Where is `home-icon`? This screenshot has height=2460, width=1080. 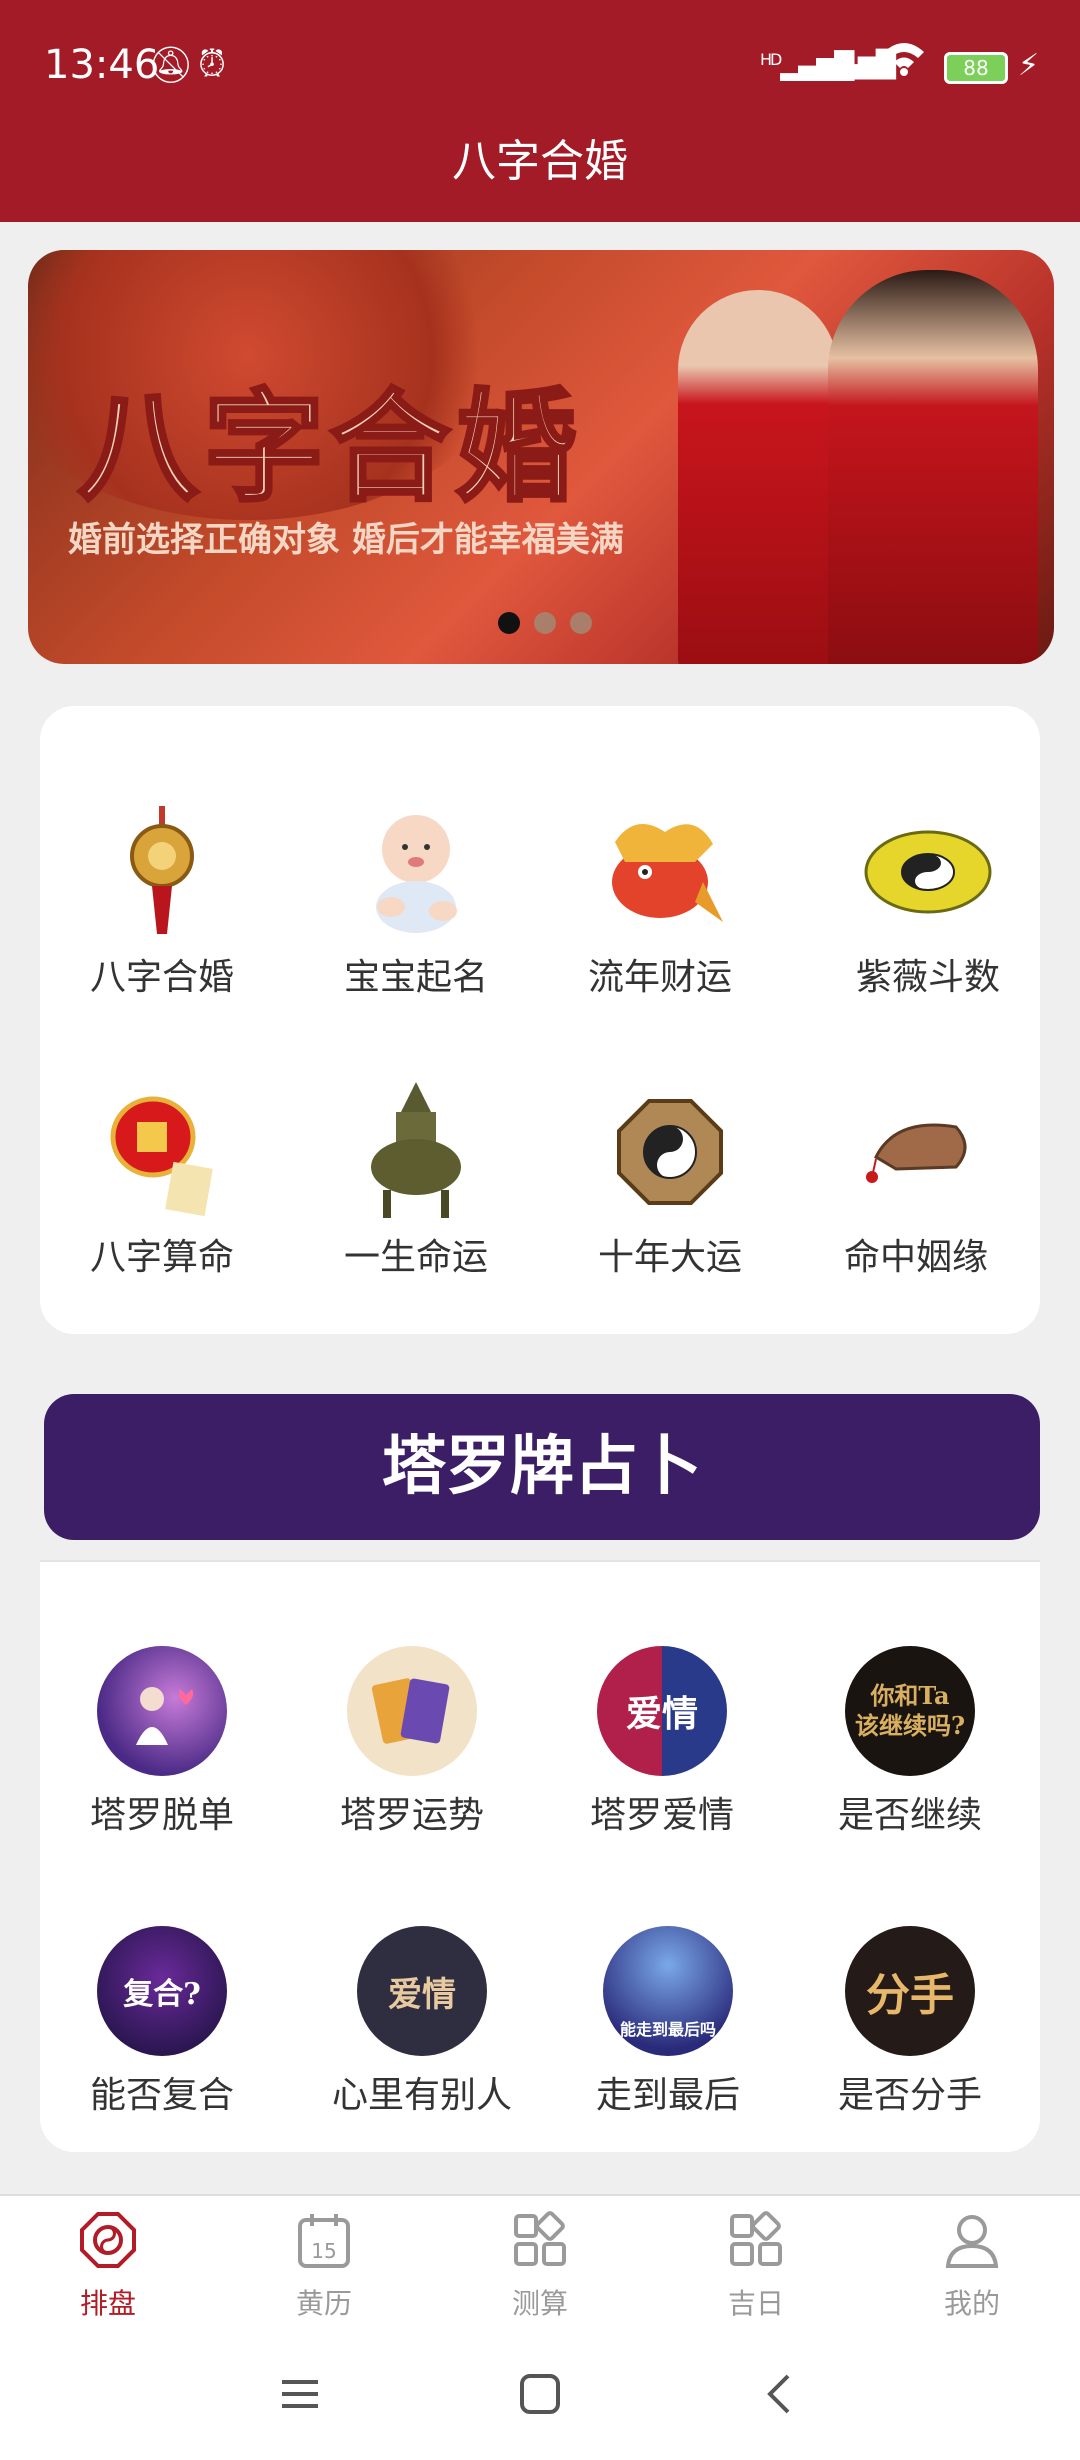 home-icon is located at coordinates (540, 2396).